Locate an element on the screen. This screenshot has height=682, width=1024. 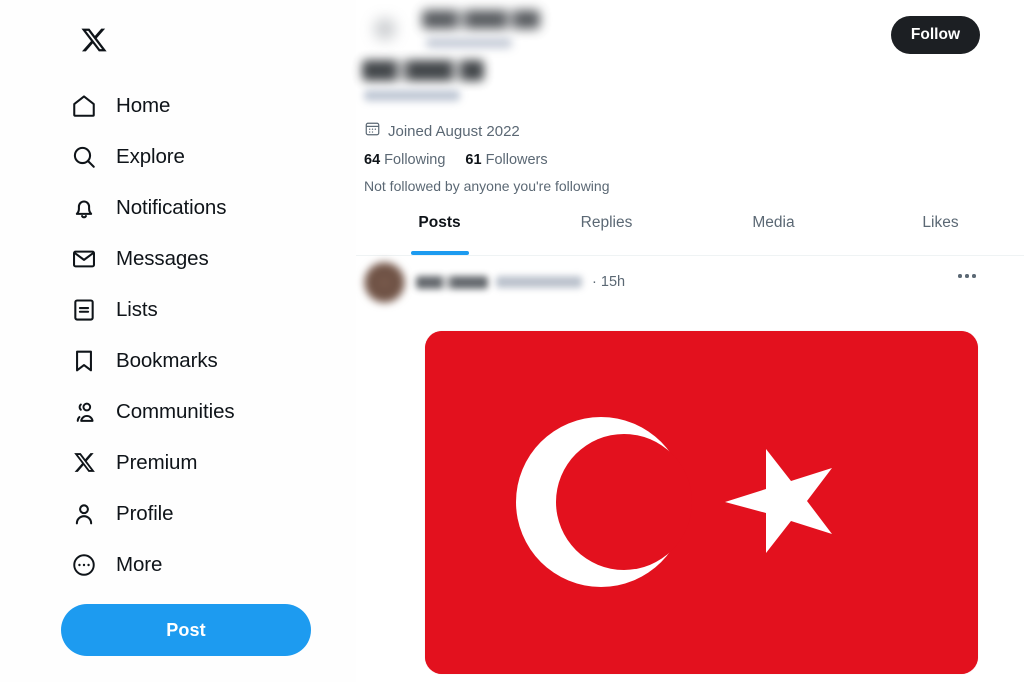
sidebar-item-label: Lists is located at coordinates (137, 309).